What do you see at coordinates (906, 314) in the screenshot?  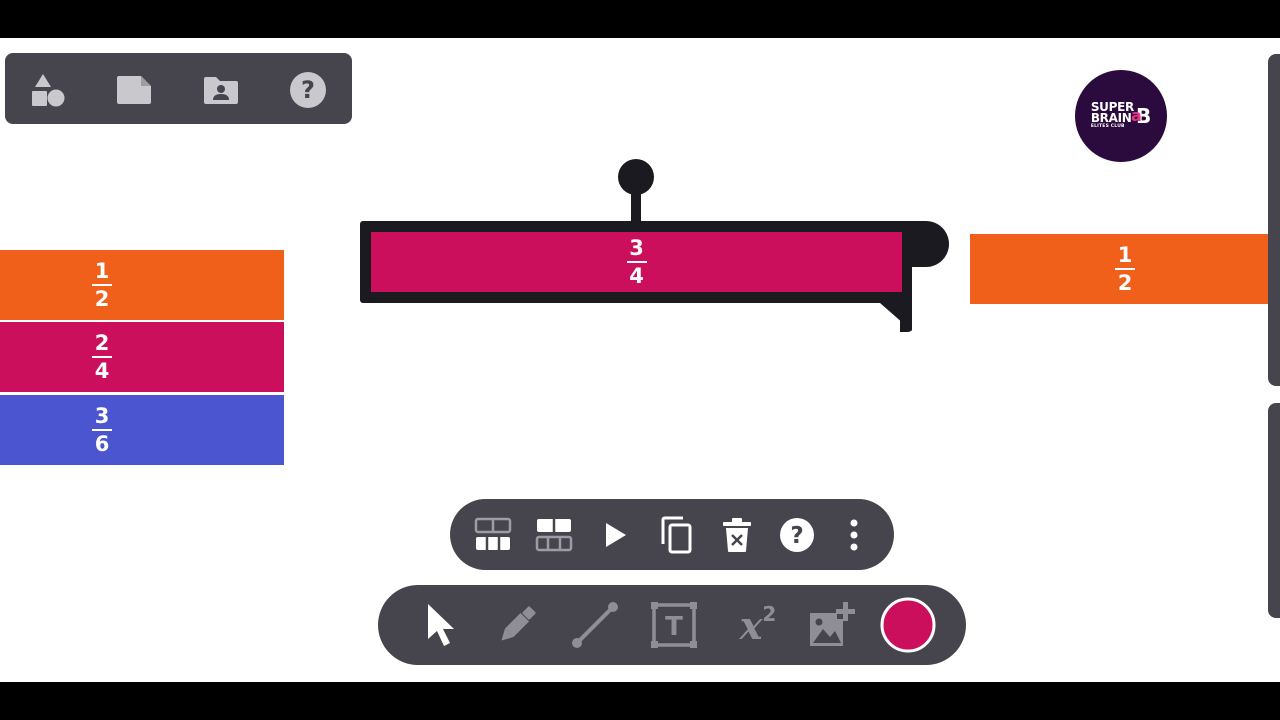 I see `resize-handle-tail` at bounding box center [906, 314].